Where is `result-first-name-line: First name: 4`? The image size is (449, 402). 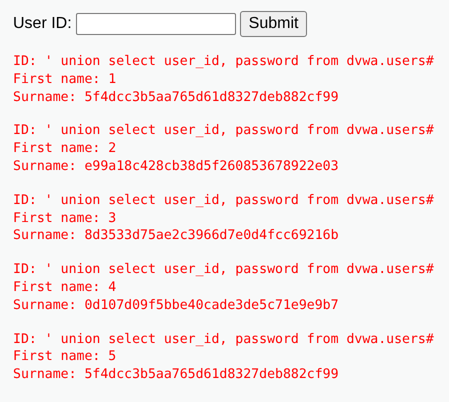
result-first-name-line: First name: 4 is located at coordinates (64, 287).